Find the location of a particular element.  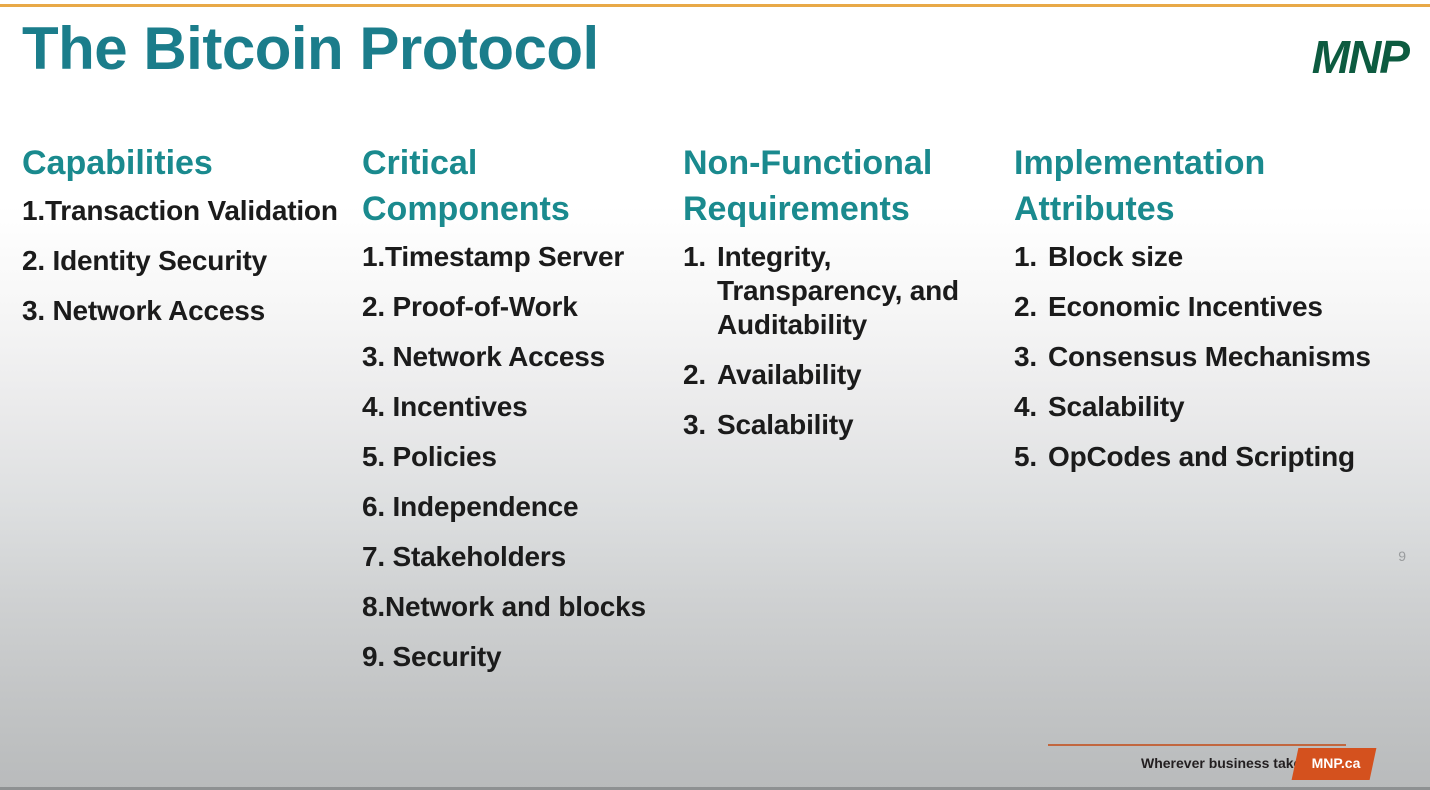

list-item: 4. Incentives is located at coordinates (521, 407).